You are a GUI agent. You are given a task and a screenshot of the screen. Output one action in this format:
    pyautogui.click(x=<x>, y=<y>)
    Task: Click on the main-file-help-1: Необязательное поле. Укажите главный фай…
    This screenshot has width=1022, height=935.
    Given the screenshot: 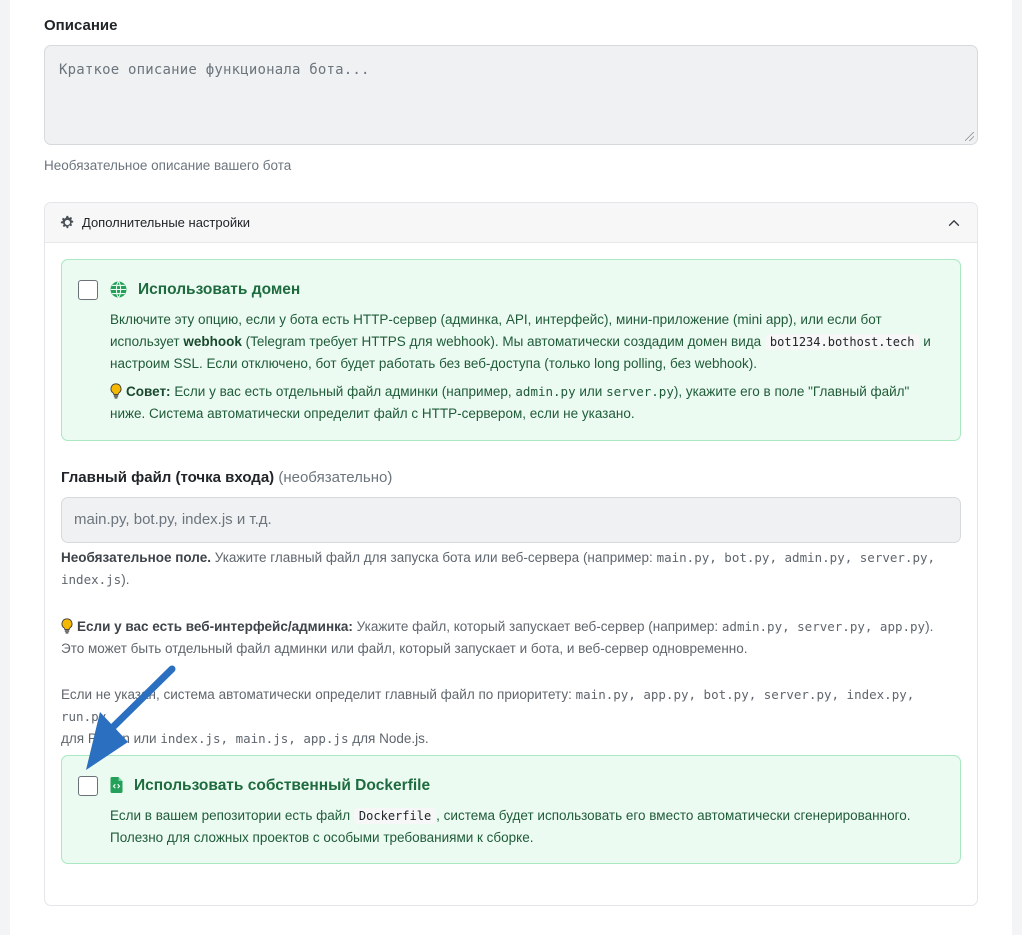 What is the action you would take?
    pyautogui.click(x=498, y=568)
    